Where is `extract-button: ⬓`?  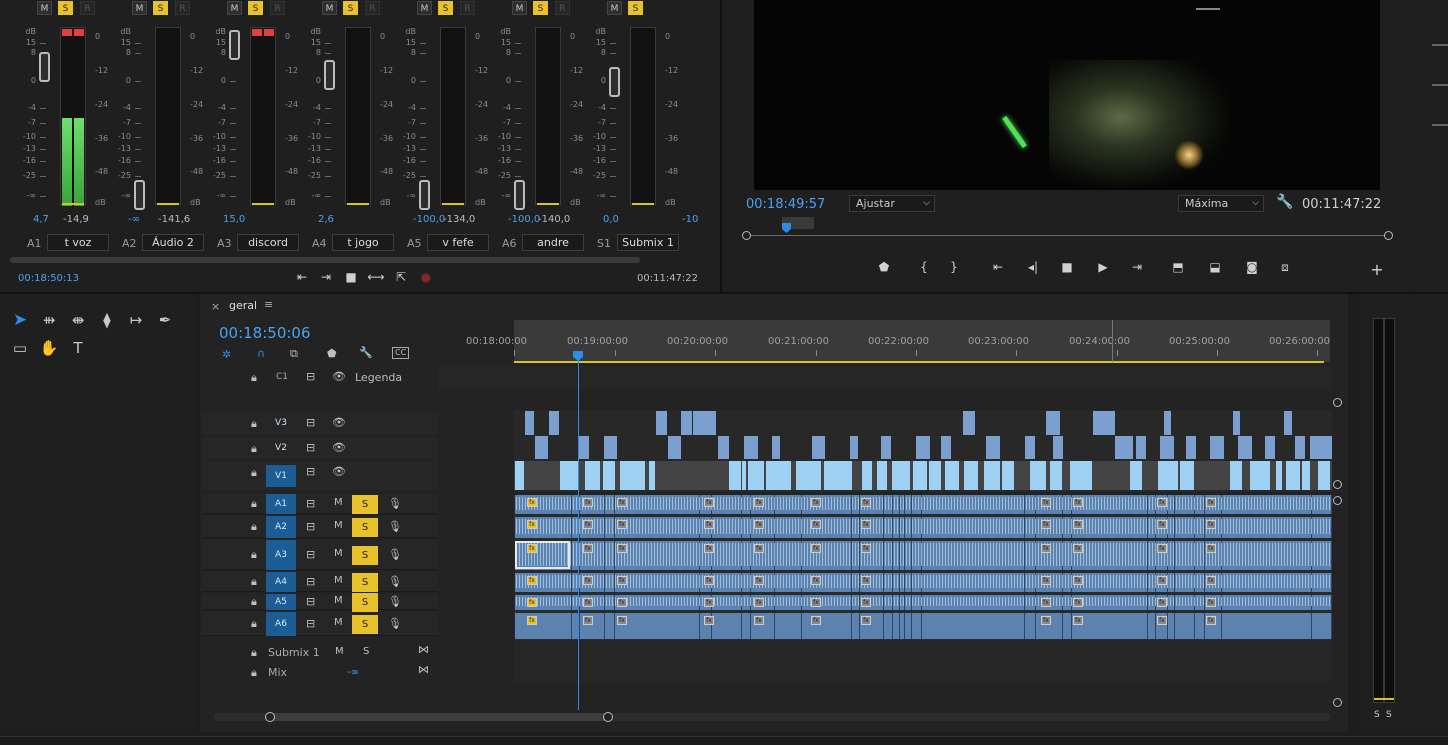 extract-button: ⬓ is located at coordinates (1215, 267).